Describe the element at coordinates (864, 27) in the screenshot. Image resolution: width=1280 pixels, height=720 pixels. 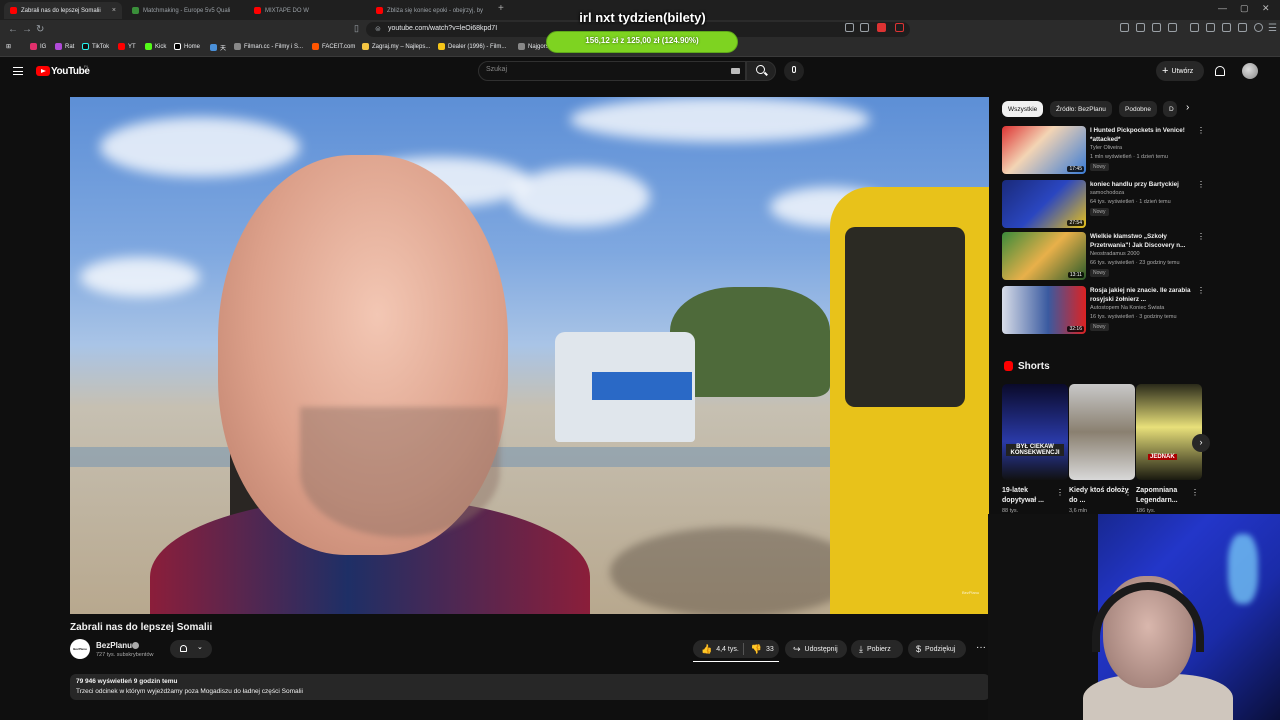
I see `share-page-icon` at that location.